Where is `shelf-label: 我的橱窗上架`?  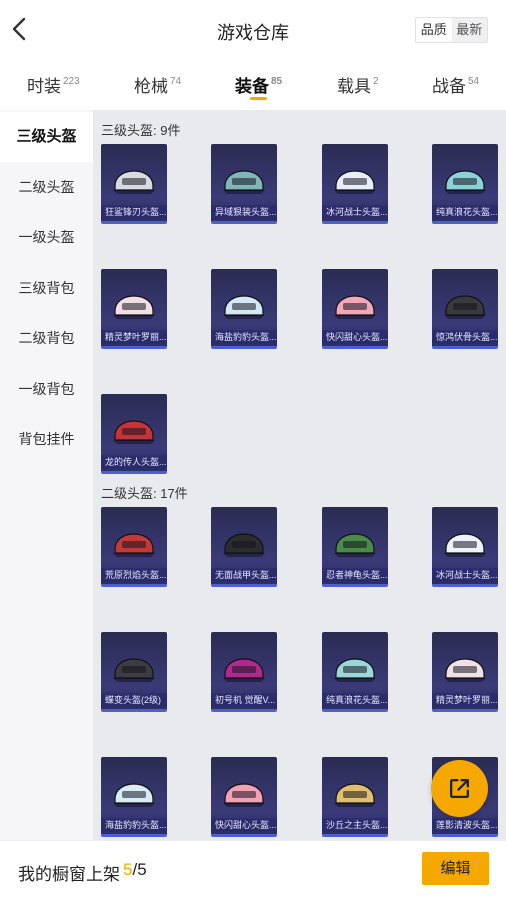 shelf-label: 我的橱窗上架 is located at coordinates (69, 874).